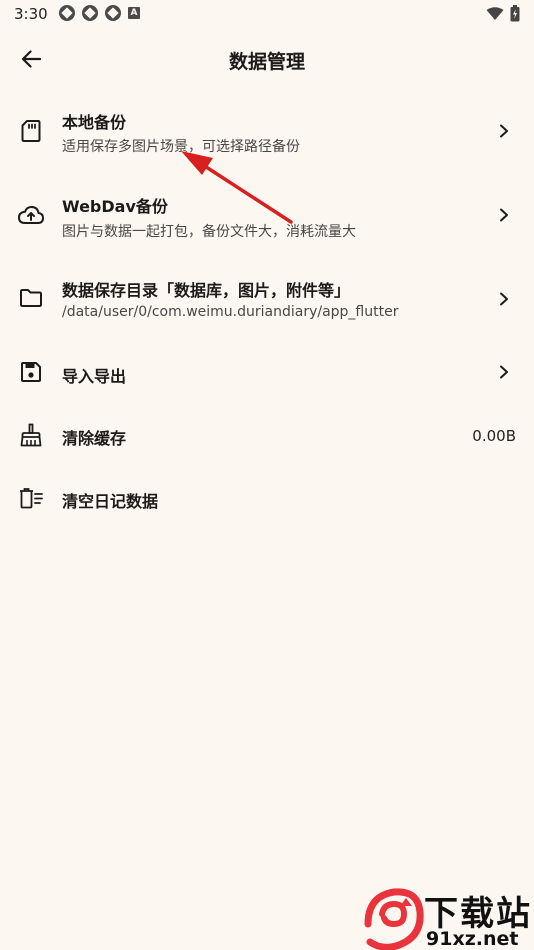  What do you see at coordinates (267, 436) in the screenshot?
I see `clear-cache-row: 清除缓存 0.00B` at bounding box center [267, 436].